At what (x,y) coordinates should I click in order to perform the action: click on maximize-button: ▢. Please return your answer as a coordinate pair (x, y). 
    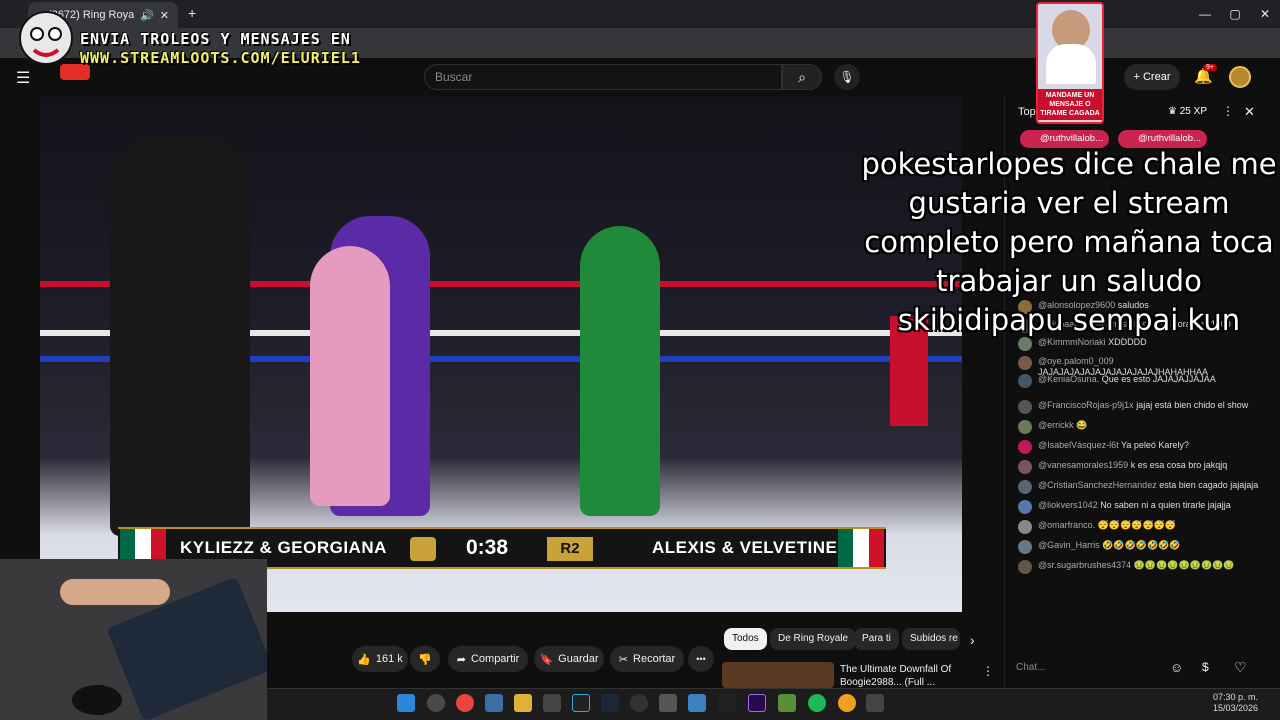
    Looking at the image, I should click on (1235, 14).